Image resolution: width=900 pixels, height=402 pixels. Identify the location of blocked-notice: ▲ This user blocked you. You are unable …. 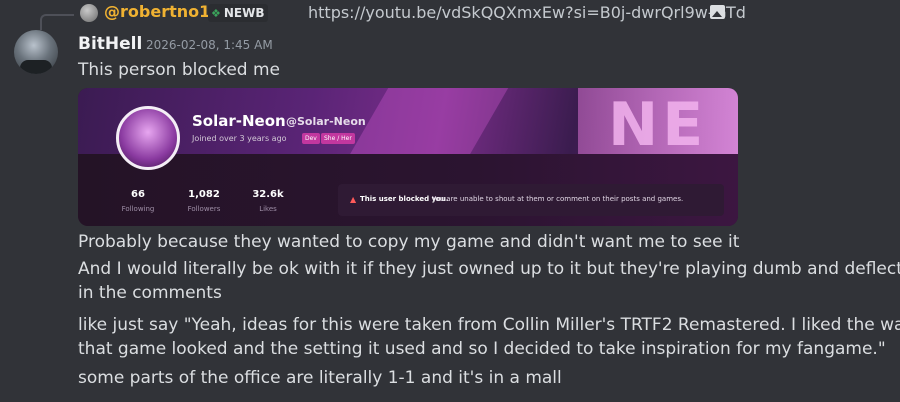
(531, 200).